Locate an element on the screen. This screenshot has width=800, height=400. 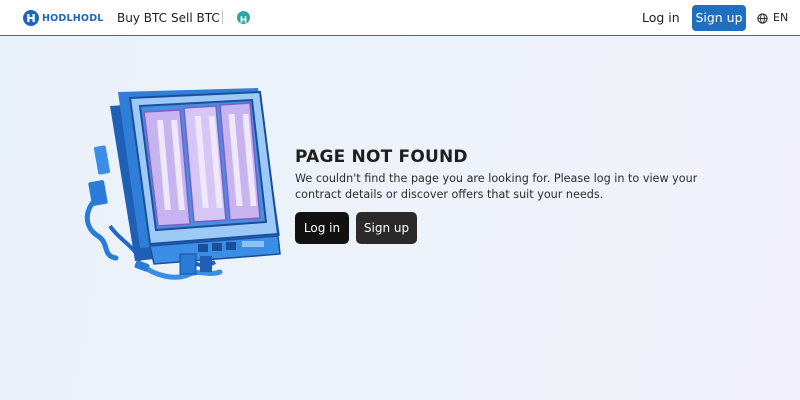
nav-divider is located at coordinates (222, 17).